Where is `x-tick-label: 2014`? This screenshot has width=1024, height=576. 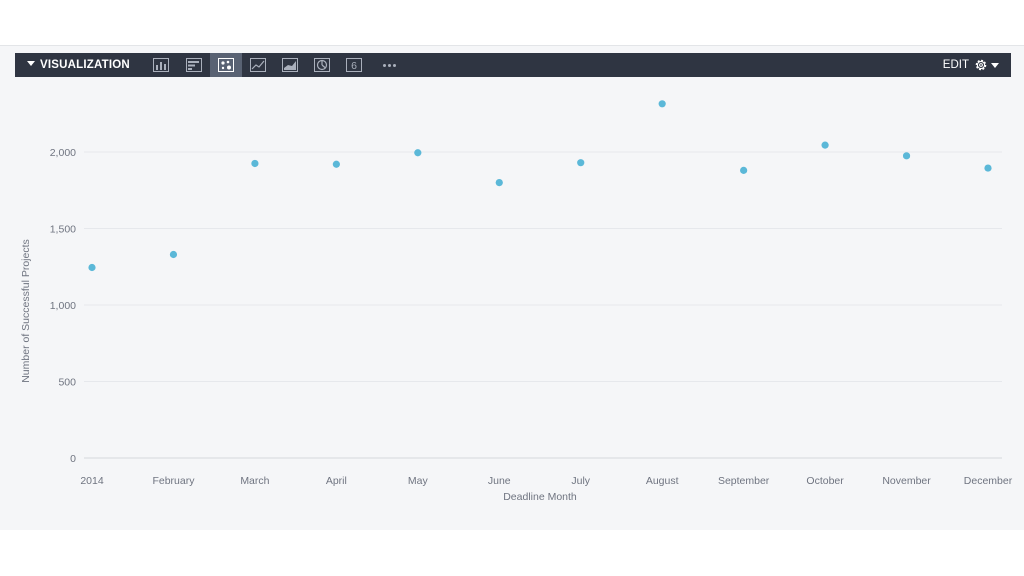
x-tick-label: 2014 is located at coordinates (92, 481).